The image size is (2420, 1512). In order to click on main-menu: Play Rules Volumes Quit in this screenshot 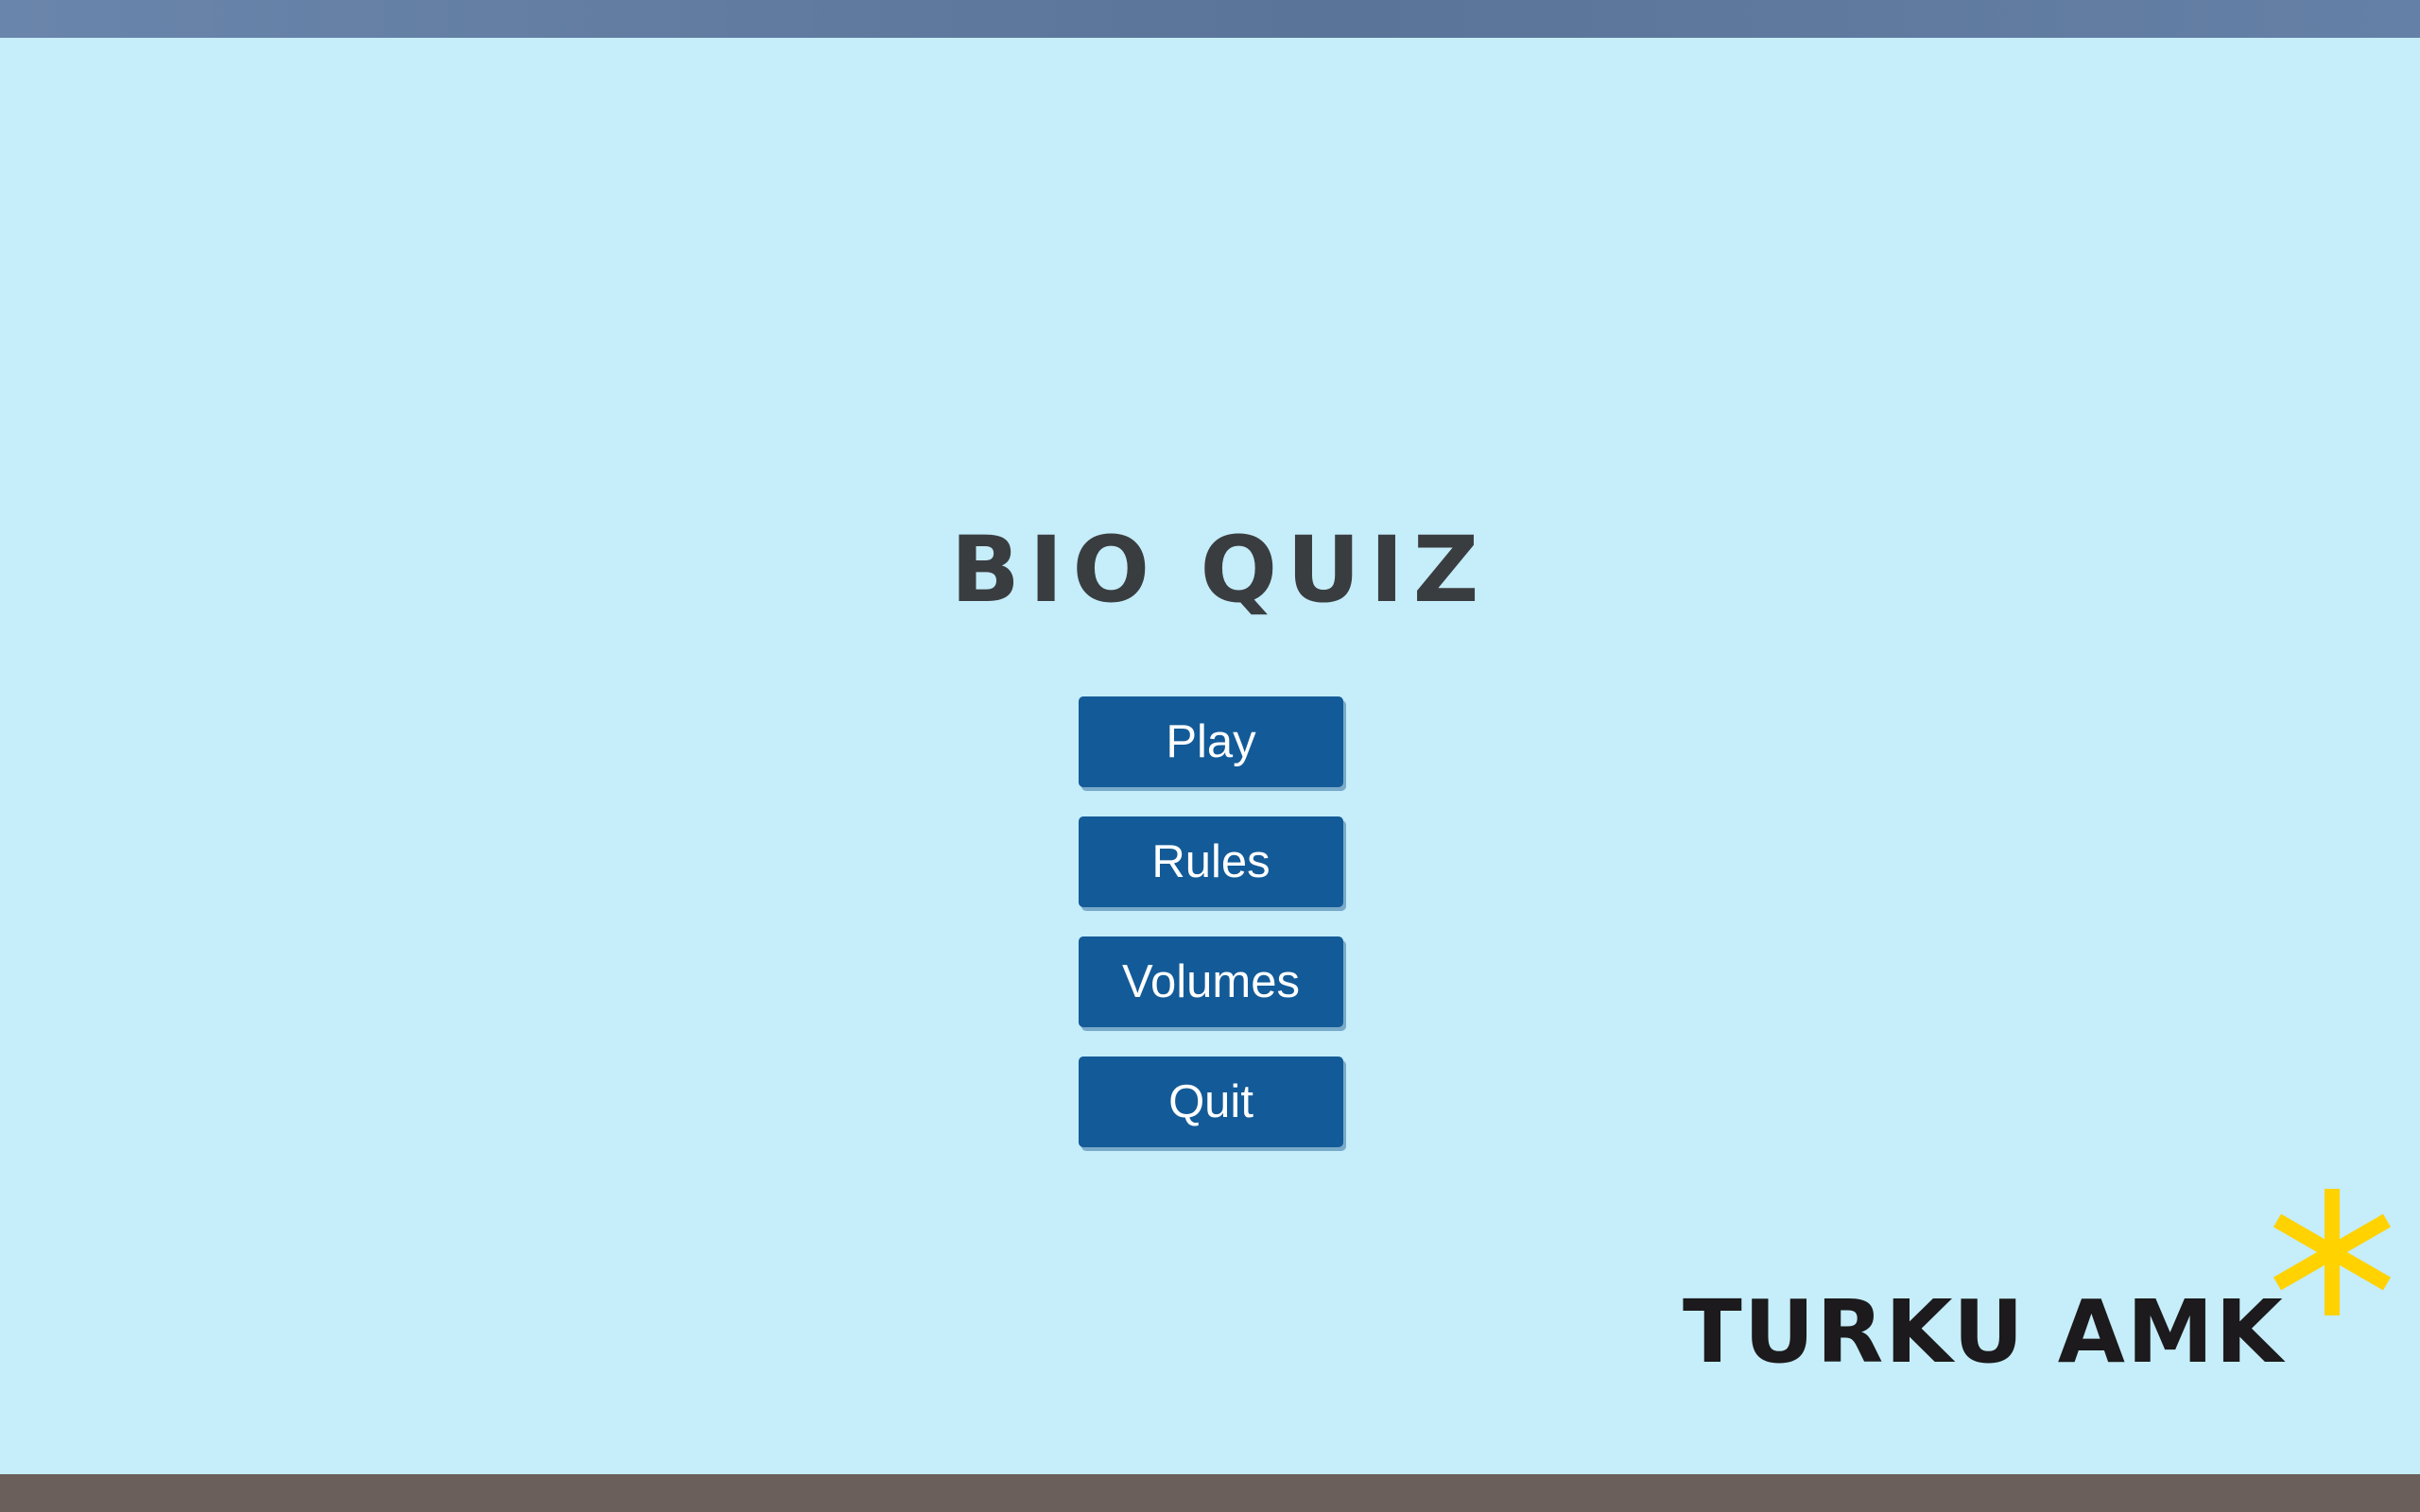, I will do `click(1211, 936)`.